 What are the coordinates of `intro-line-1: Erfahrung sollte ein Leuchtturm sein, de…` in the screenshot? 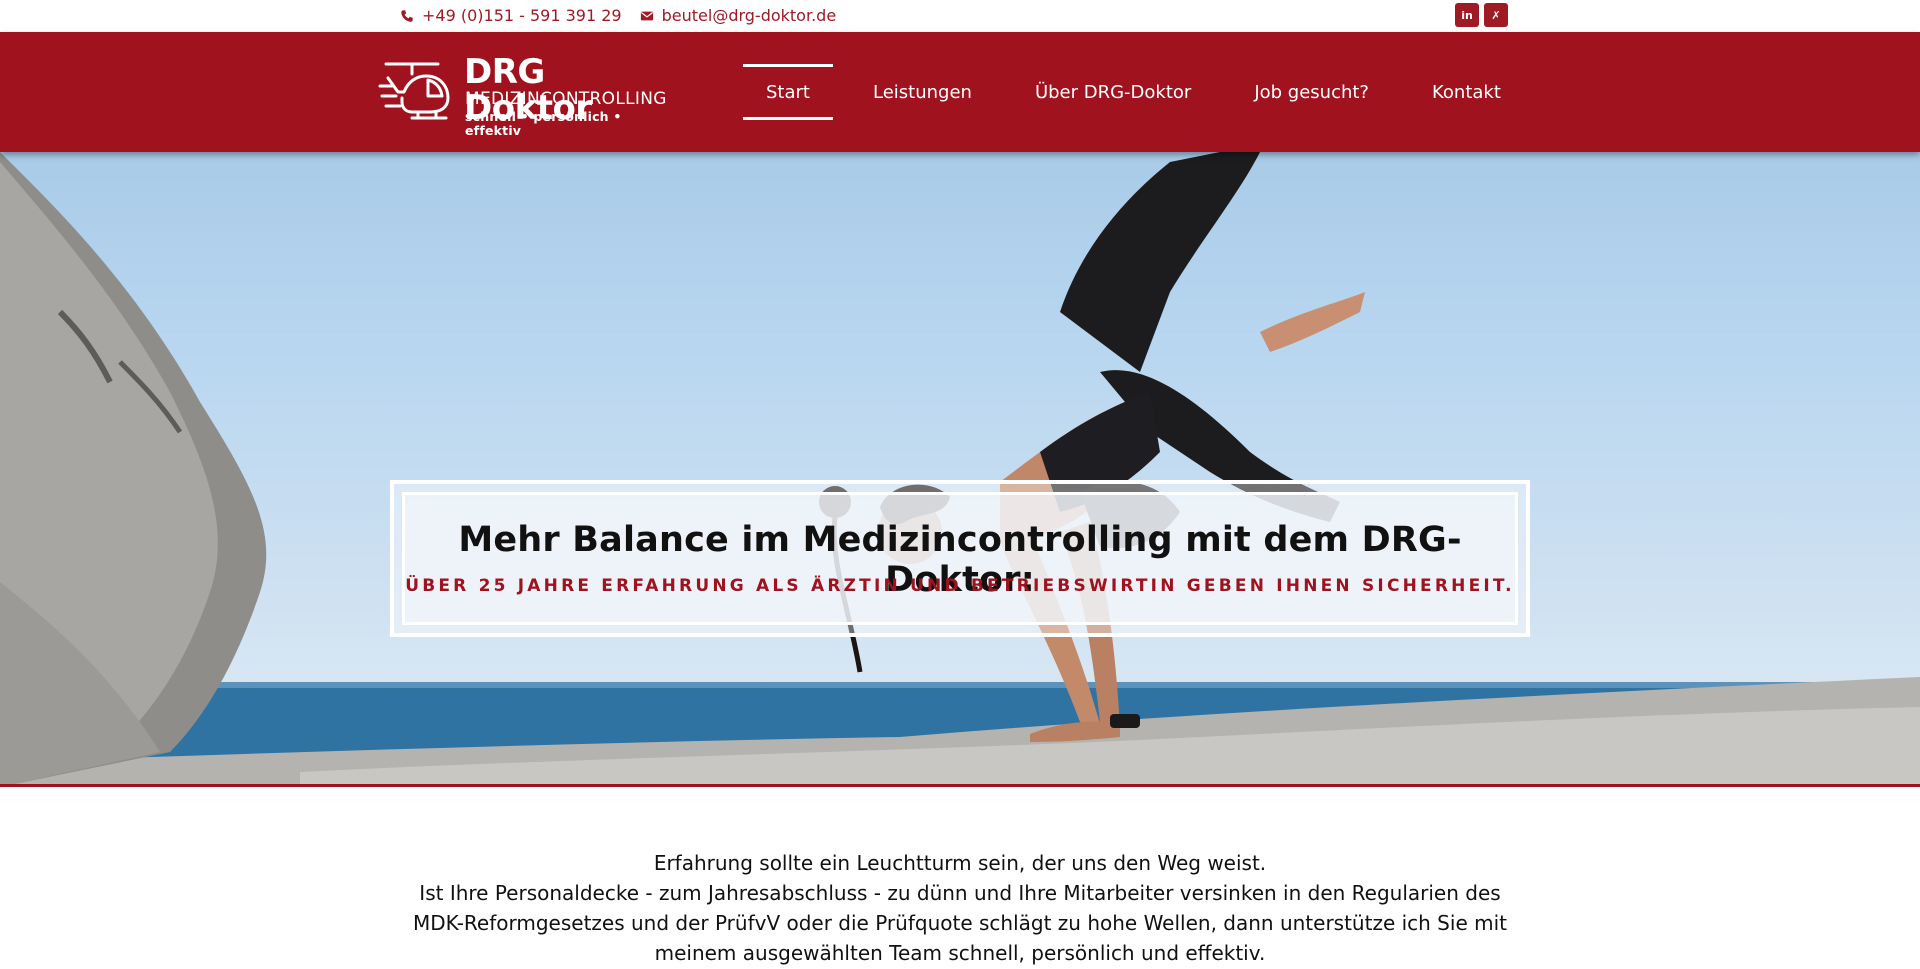 It's located at (960, 863).